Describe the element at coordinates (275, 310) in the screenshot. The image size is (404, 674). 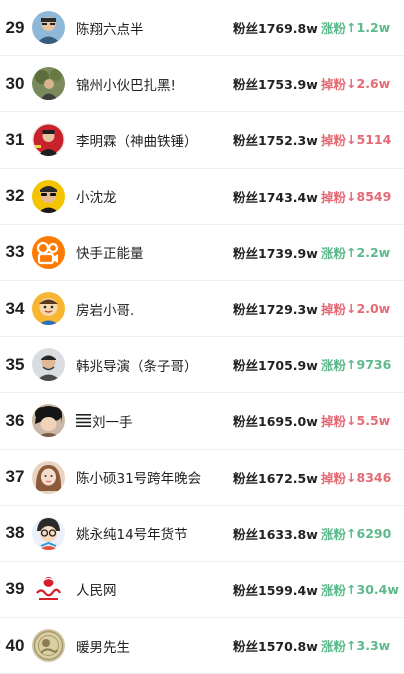
I see `fan-count: 粉丝1729.3w` at that location.